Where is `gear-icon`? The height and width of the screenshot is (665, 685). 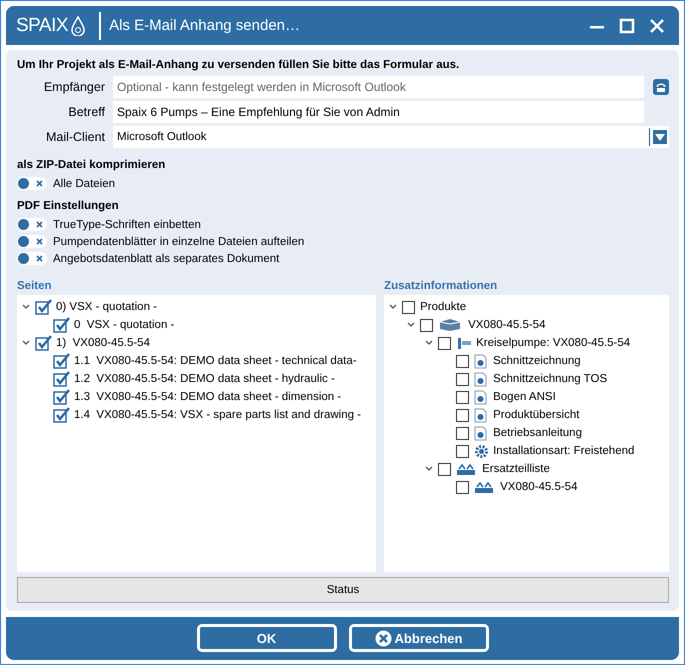 gear-icon is located at coordinates (482, 451).